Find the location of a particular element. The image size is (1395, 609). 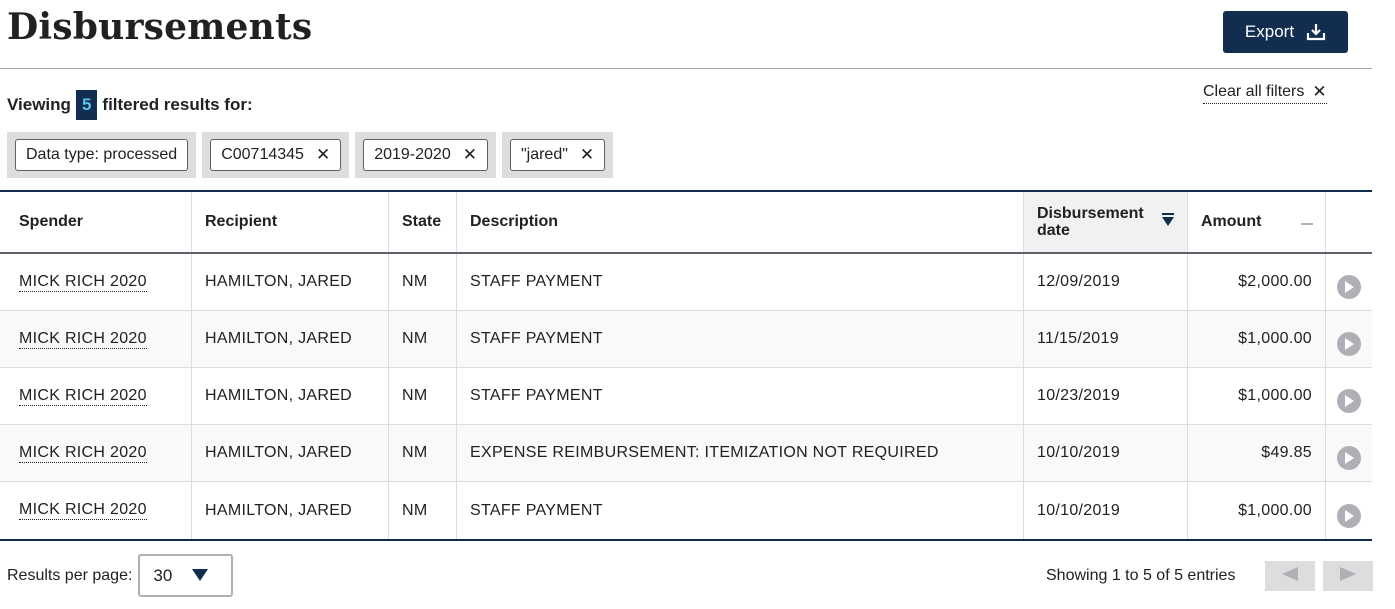

dropdown-arrow-icon is located at coordinates (200, 576).